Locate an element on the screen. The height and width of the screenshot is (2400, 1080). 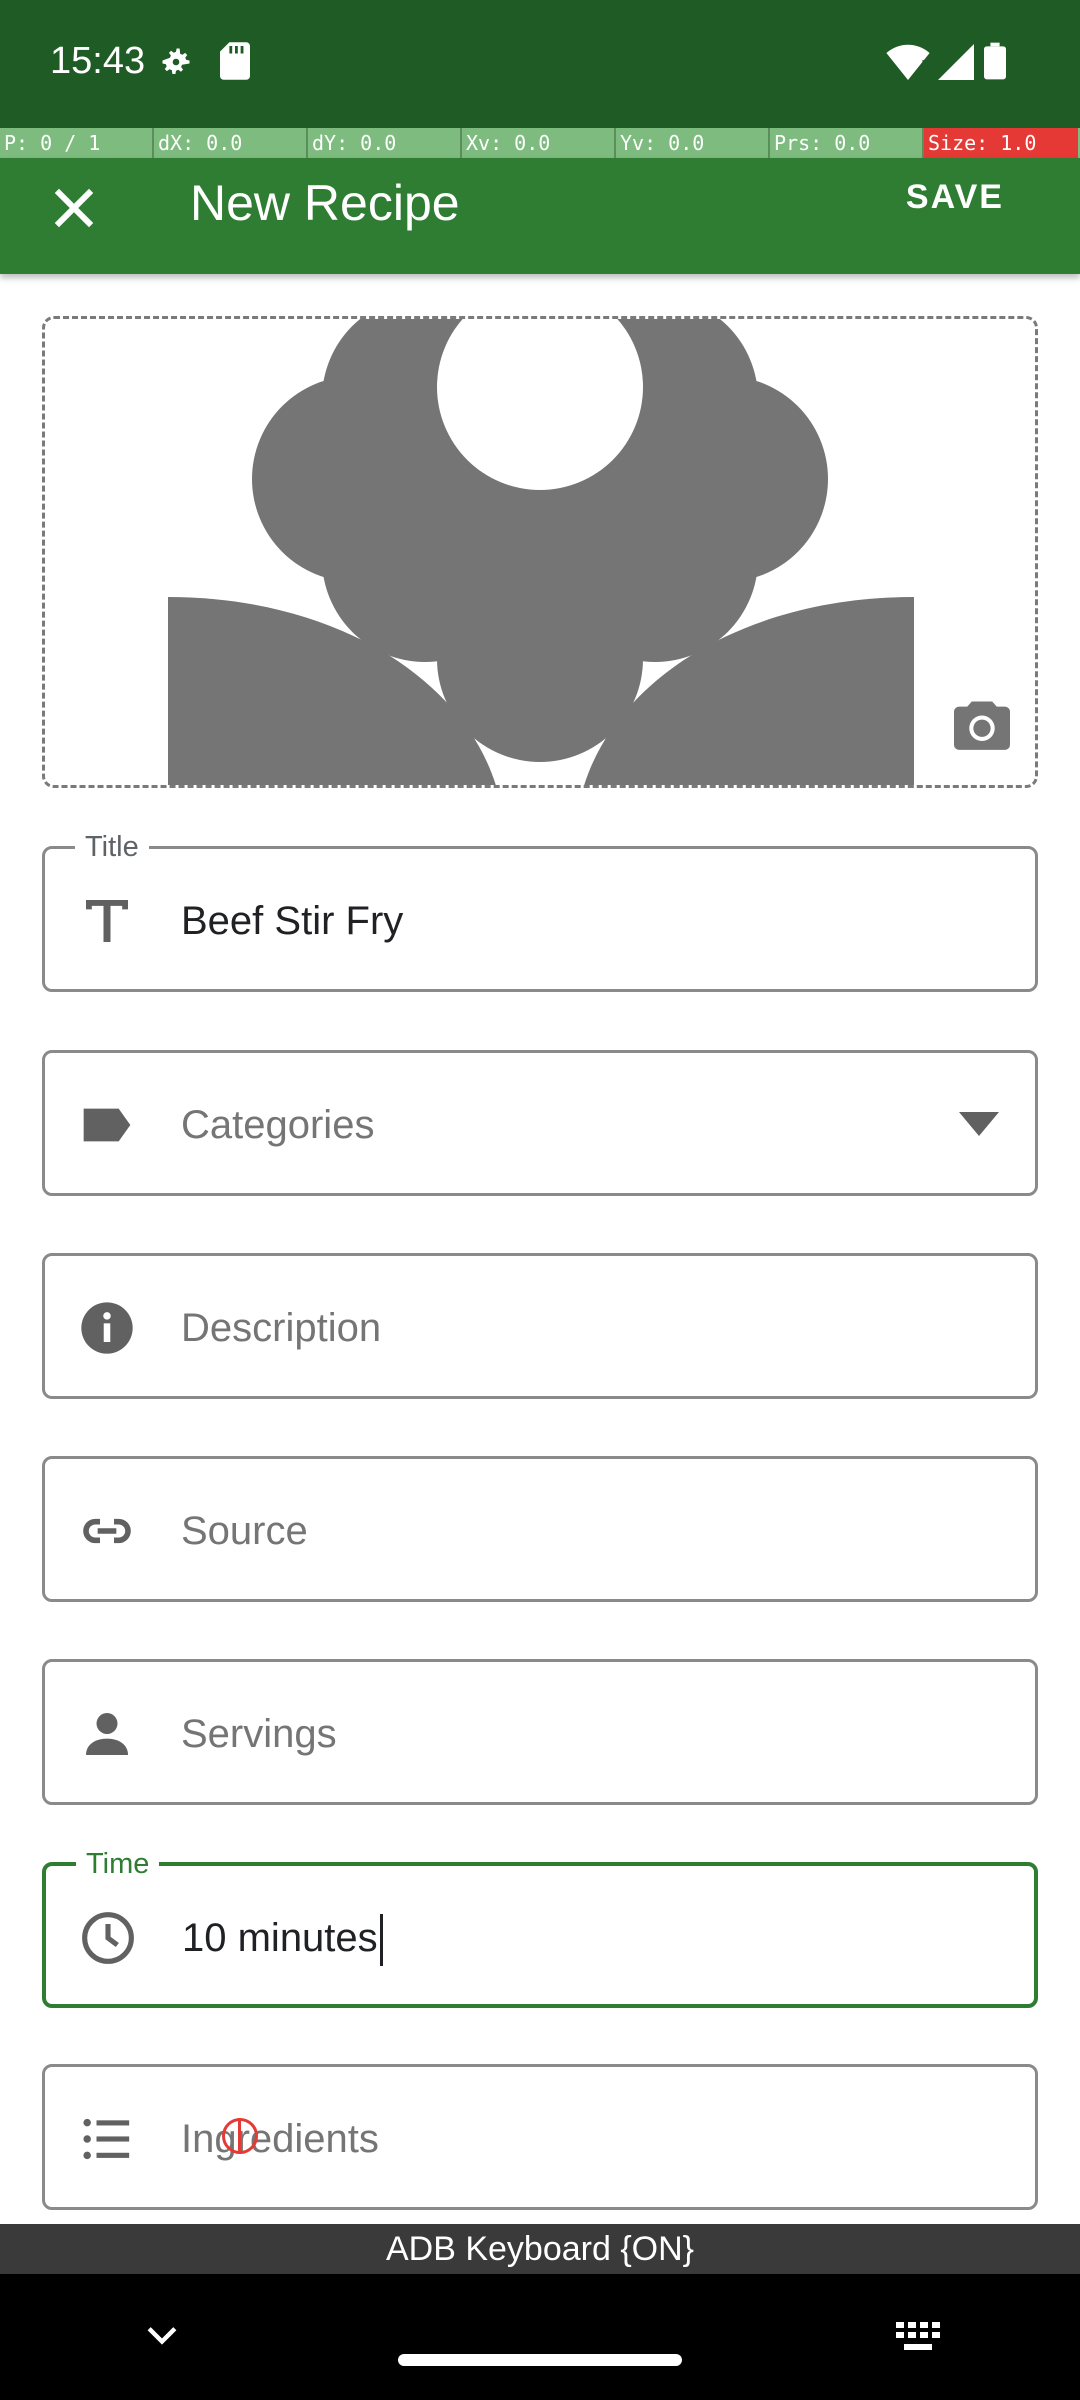
label-icon is located at coordinates (107, 1125).